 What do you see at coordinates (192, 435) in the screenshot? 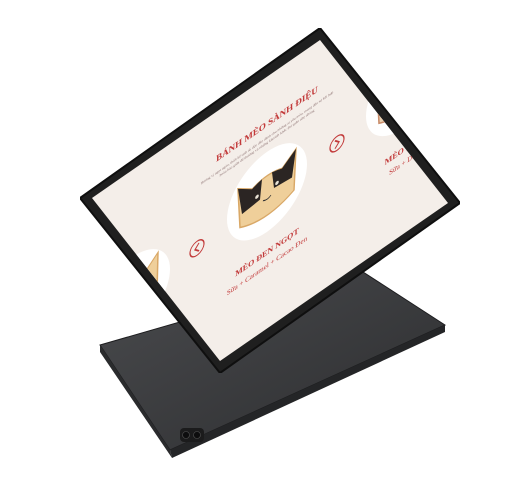
I see `camera-module-icon` at bounding box center [192, 435].